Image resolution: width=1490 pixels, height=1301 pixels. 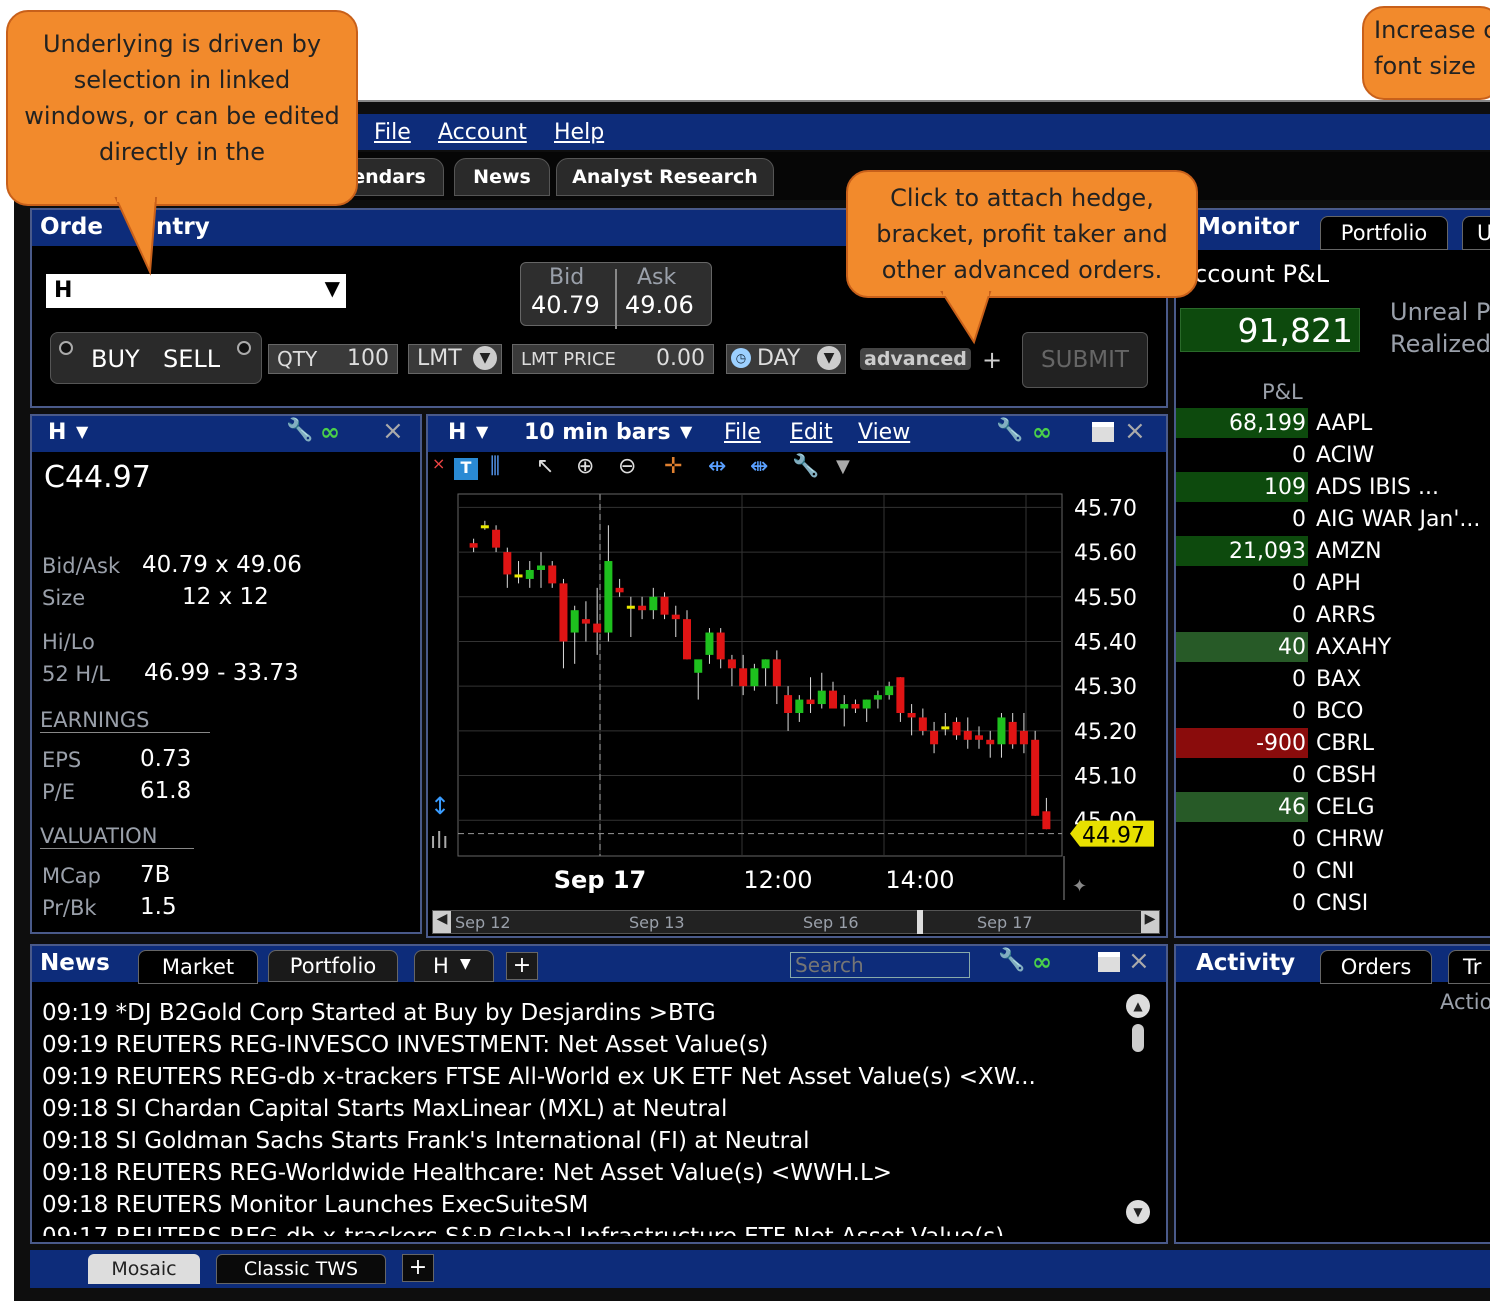 I want to click on compress-icon: ⇼, so click(x=759, y=466).